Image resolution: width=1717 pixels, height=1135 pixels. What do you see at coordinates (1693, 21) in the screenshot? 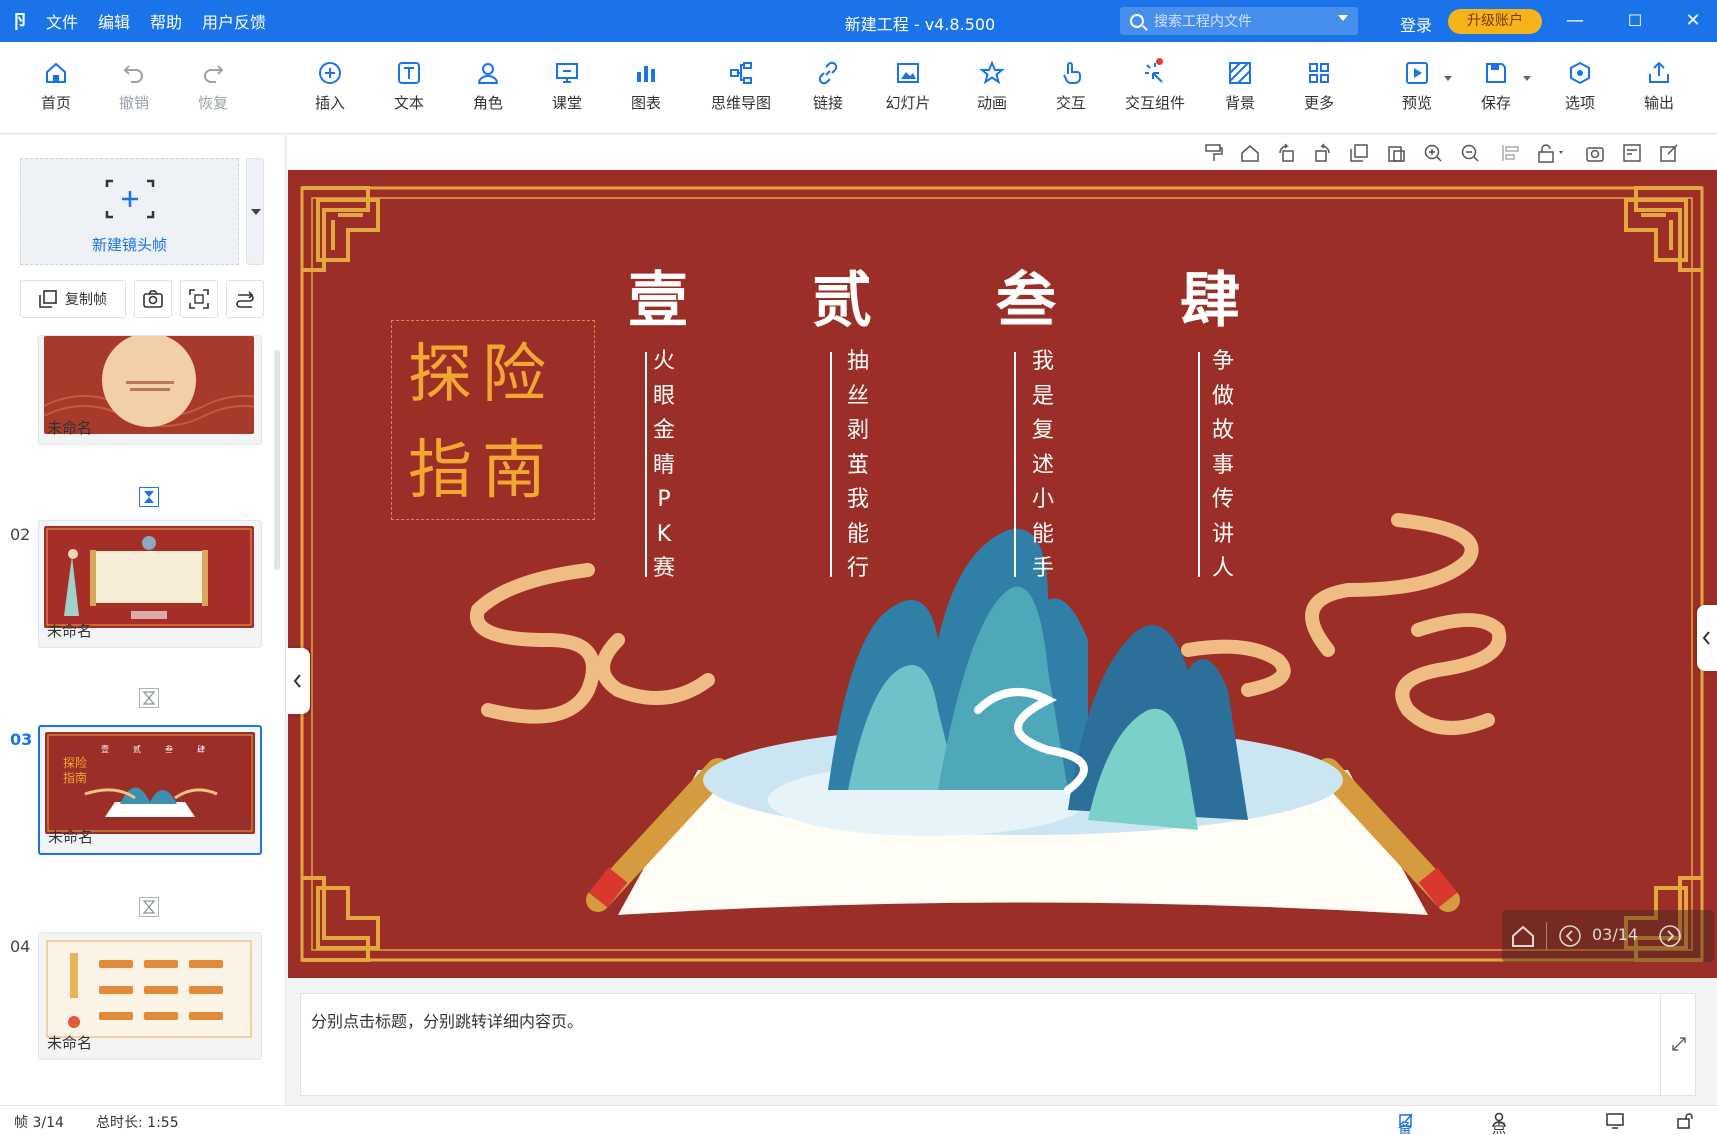
I see `close-button: ✕` at bounding box center [1693, 21].